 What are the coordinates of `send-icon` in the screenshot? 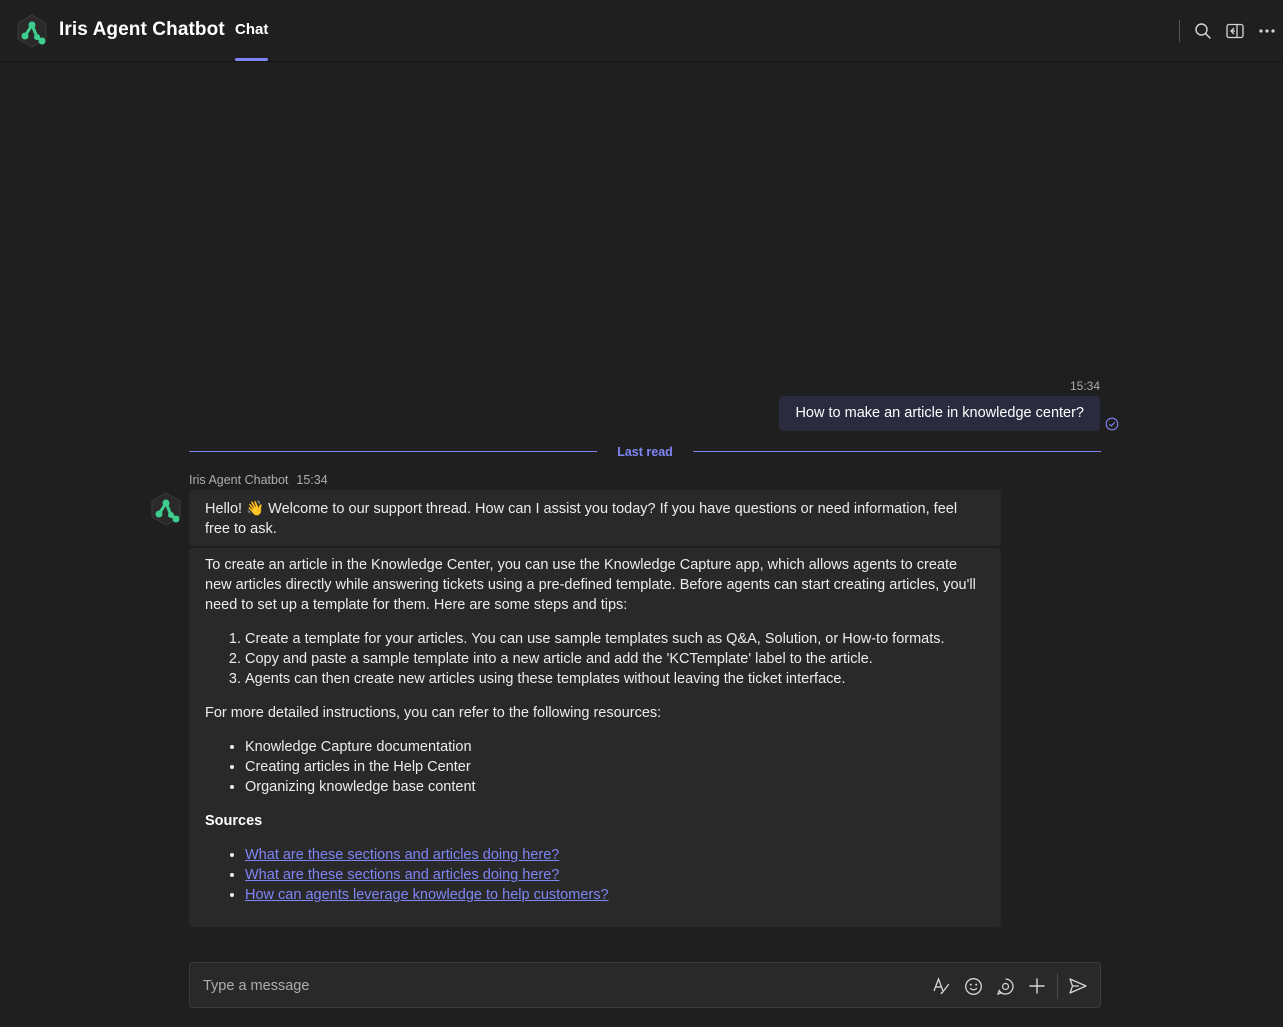 It's located at (1078, 986).